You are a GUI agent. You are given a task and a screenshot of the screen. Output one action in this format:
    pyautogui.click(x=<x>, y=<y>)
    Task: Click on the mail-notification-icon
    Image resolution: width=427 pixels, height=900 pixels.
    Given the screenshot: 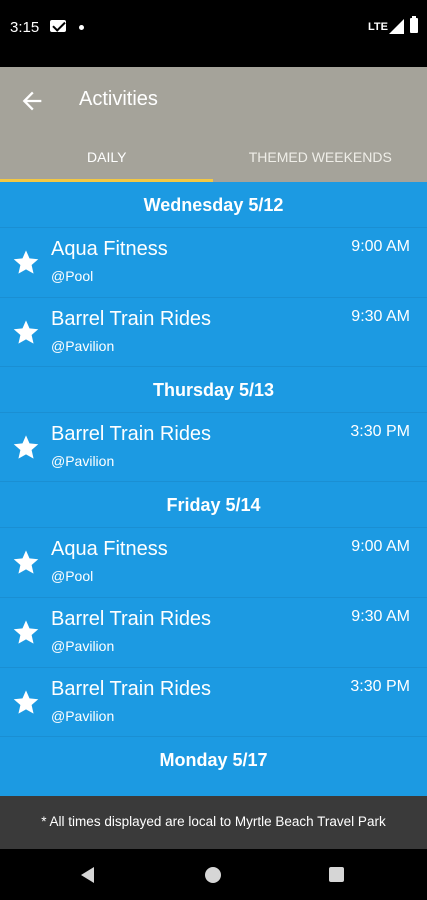 What is the action you would take?
    pyautogui.click(x=58, y=26)
    